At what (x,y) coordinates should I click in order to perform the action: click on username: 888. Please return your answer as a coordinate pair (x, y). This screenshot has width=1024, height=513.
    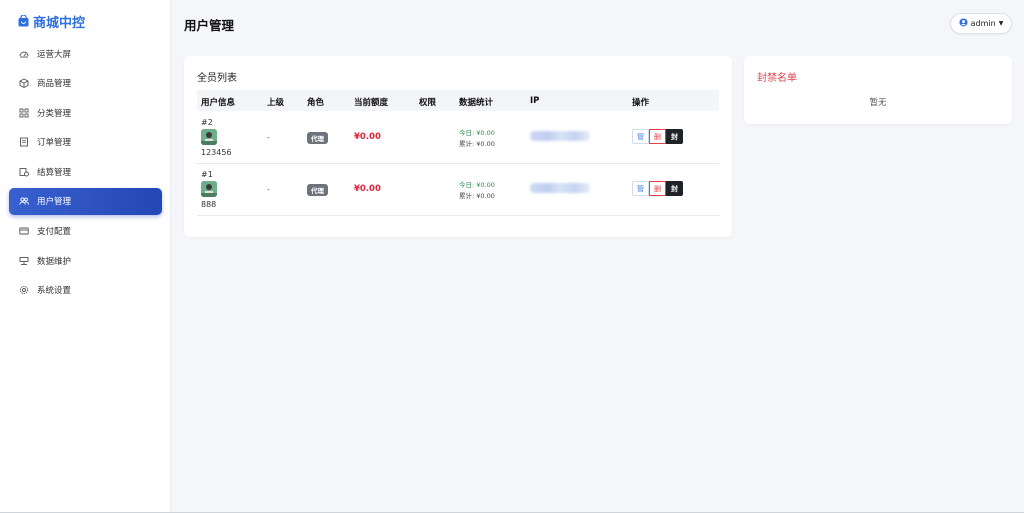
    Looking at the image, I should click on (209, 204).